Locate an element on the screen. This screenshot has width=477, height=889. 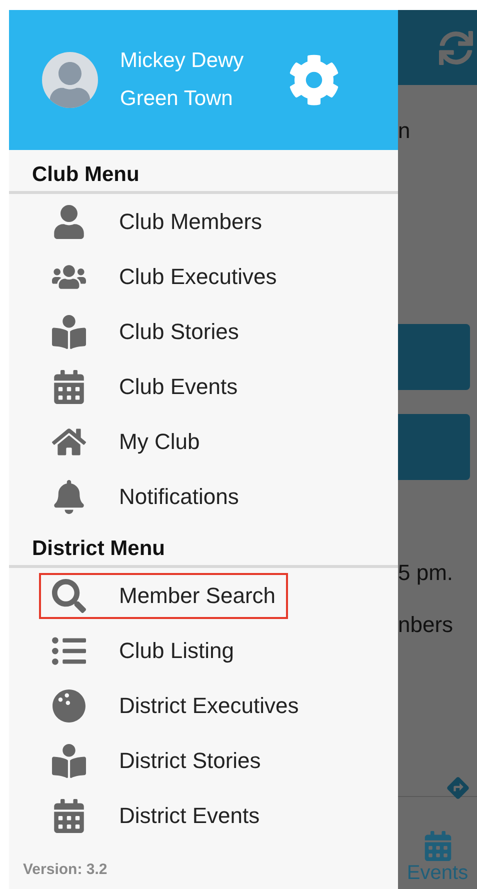
app-text: 5 pm. is located at coordinates (426, 573).